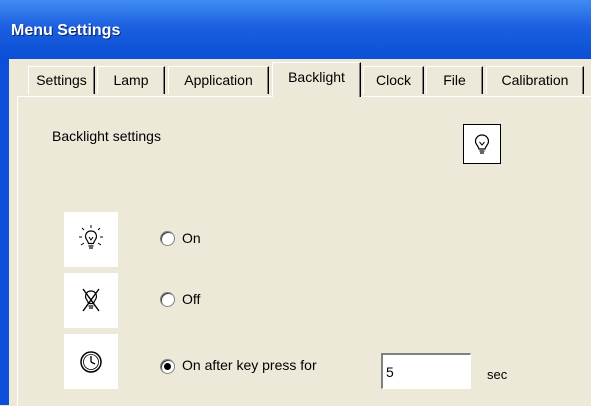 This screenshot has height=406, width=591. I want to click on radio-selected-dot, so click(167, 366).